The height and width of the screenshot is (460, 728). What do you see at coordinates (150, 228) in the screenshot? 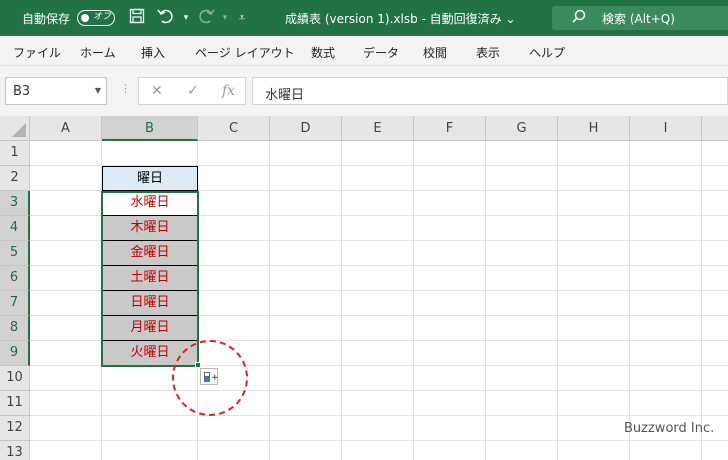
I see `cell-b4: 木曜日` at bounding box center [150, 228].